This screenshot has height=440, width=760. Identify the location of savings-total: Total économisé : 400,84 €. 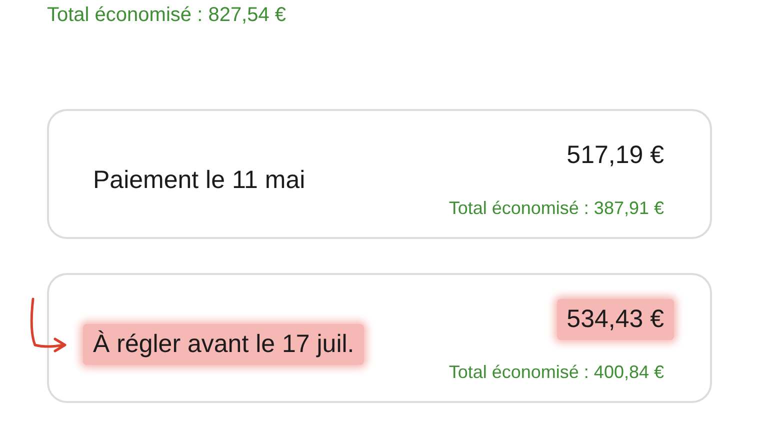
(556, 372).